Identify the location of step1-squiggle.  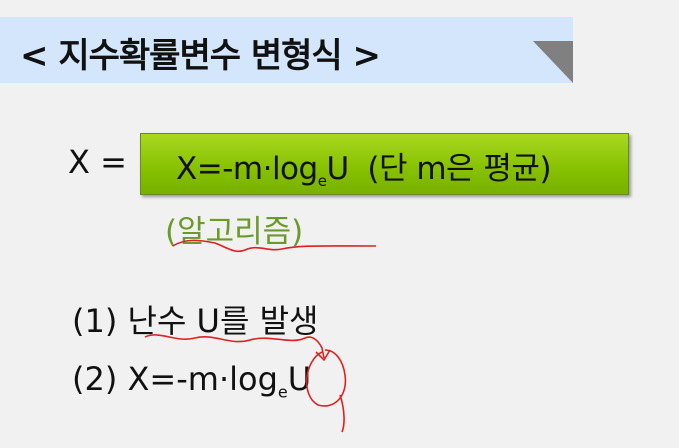
(234, 346).